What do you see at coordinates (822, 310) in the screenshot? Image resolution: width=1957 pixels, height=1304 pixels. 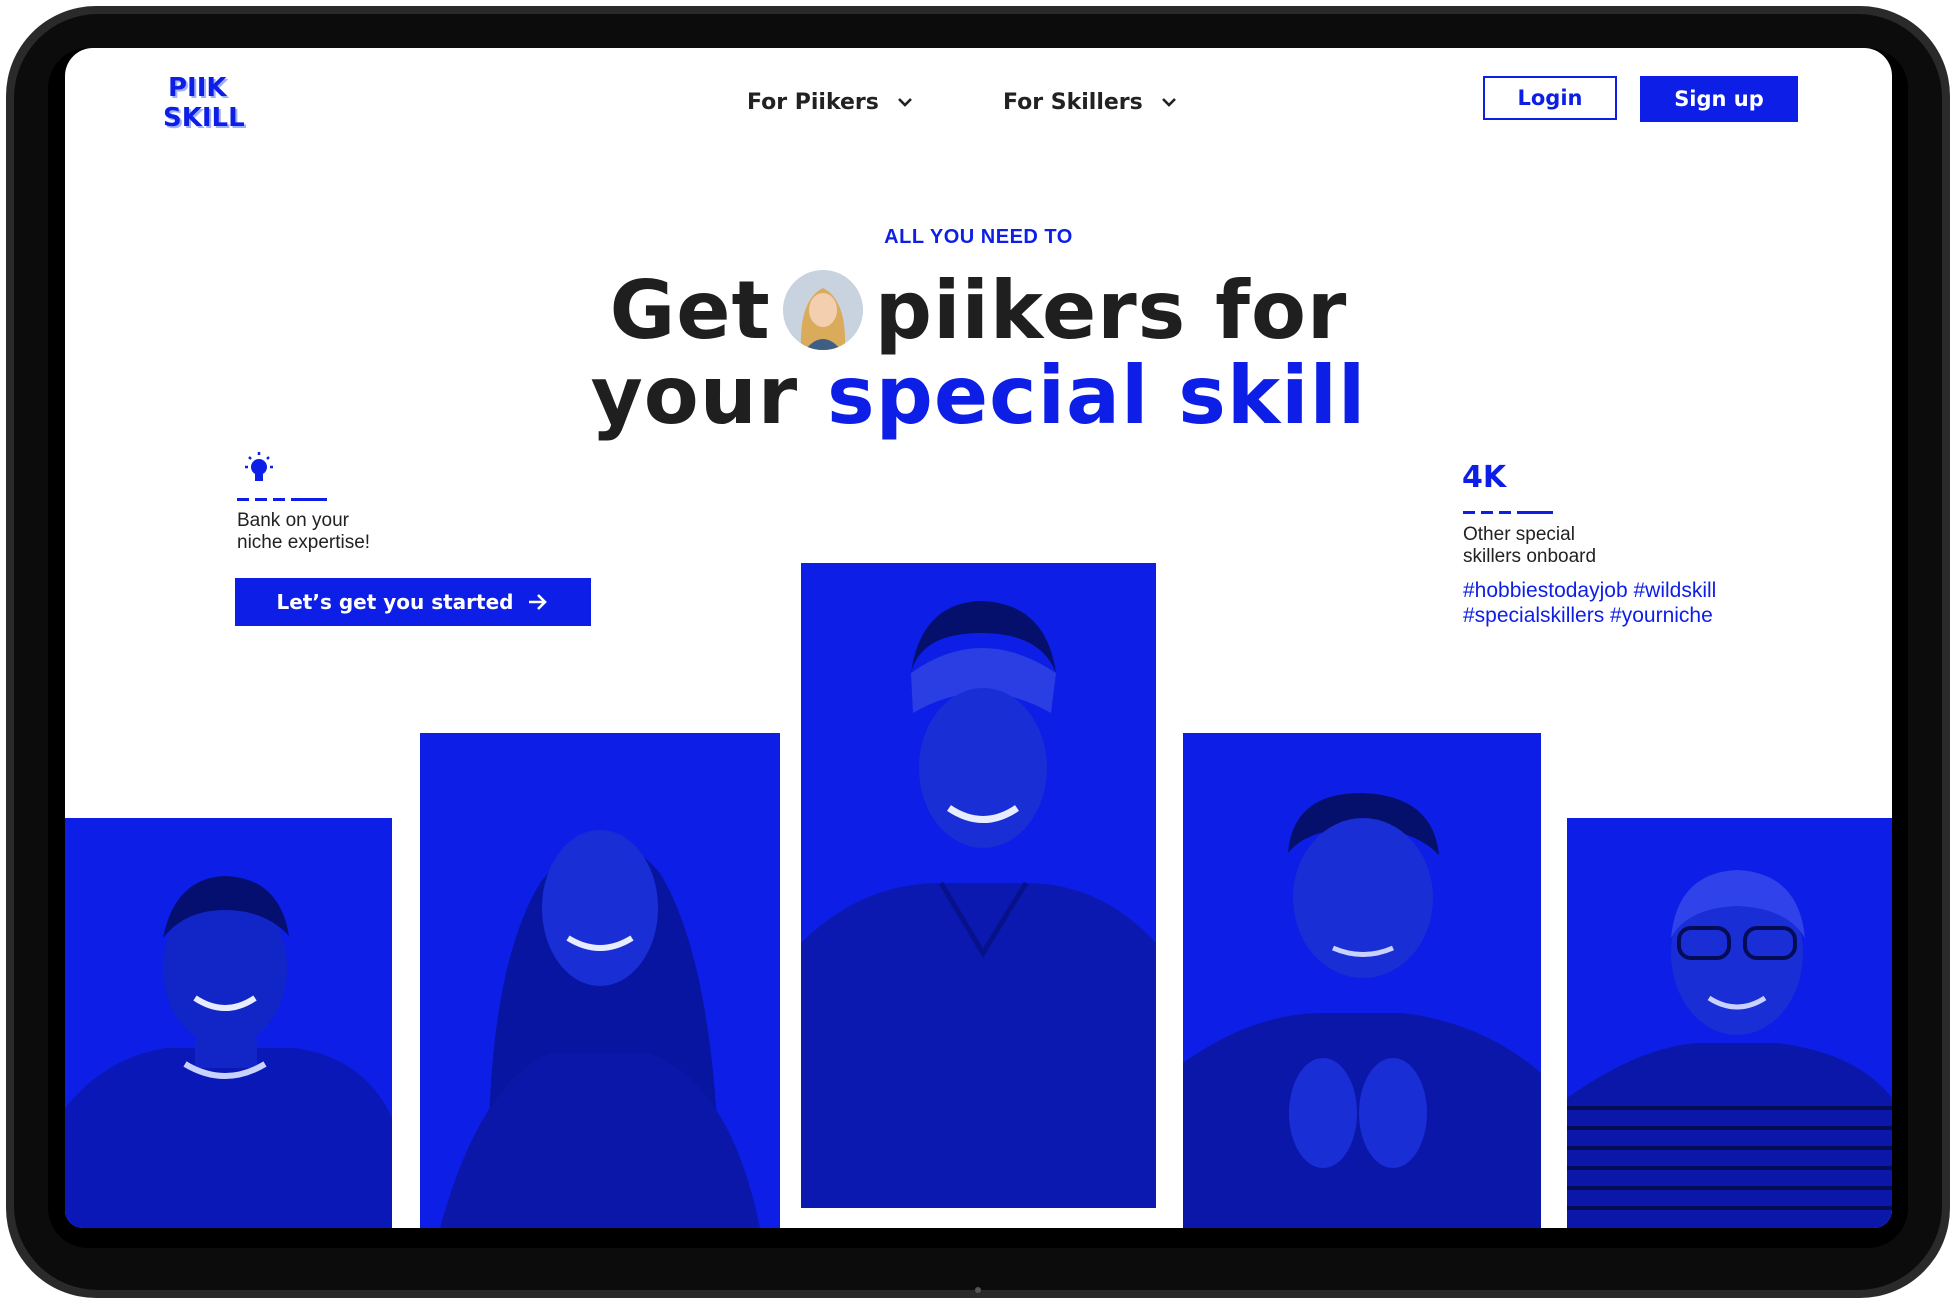 I see `inline-avatar` at bounding box center [822, 310].